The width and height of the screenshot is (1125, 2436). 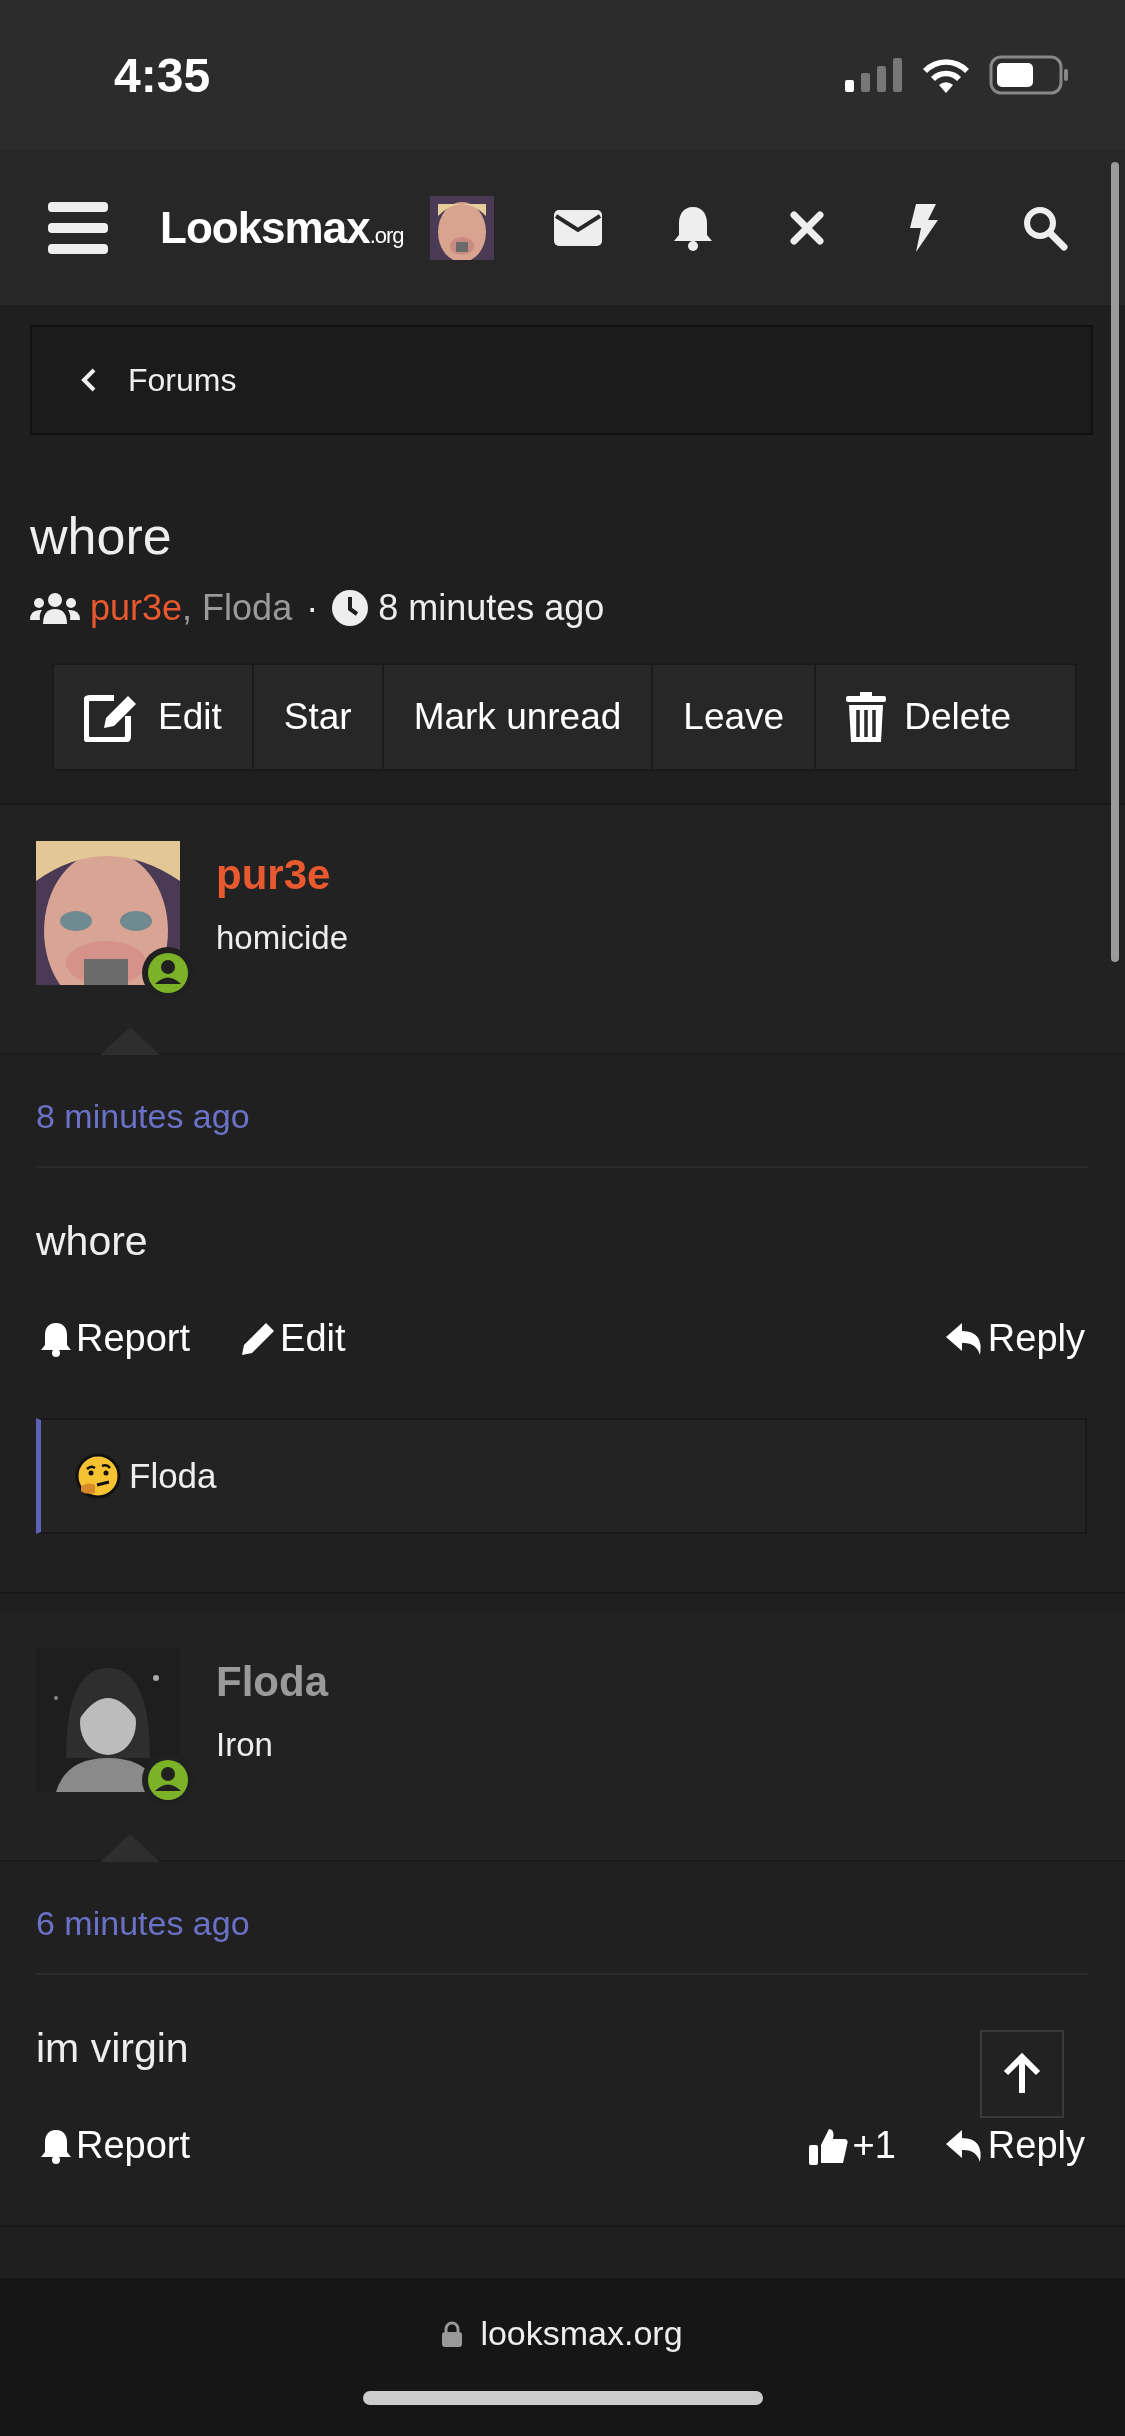 I want to click on post-time: 8 minutes ago, so click(x=143, y=1116).